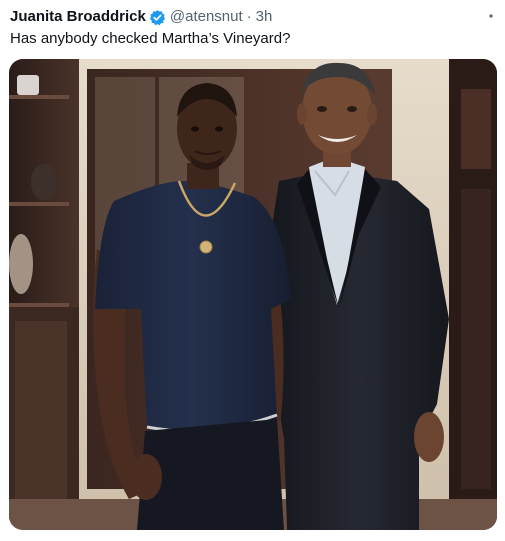 Image resolution: width=505 pixels, height=541 pixels. What do you see at coordinates (78, 17) in the screenshot?
I see `author-display-name: Juanita Broaddrick` at bounding box center [78, 17].